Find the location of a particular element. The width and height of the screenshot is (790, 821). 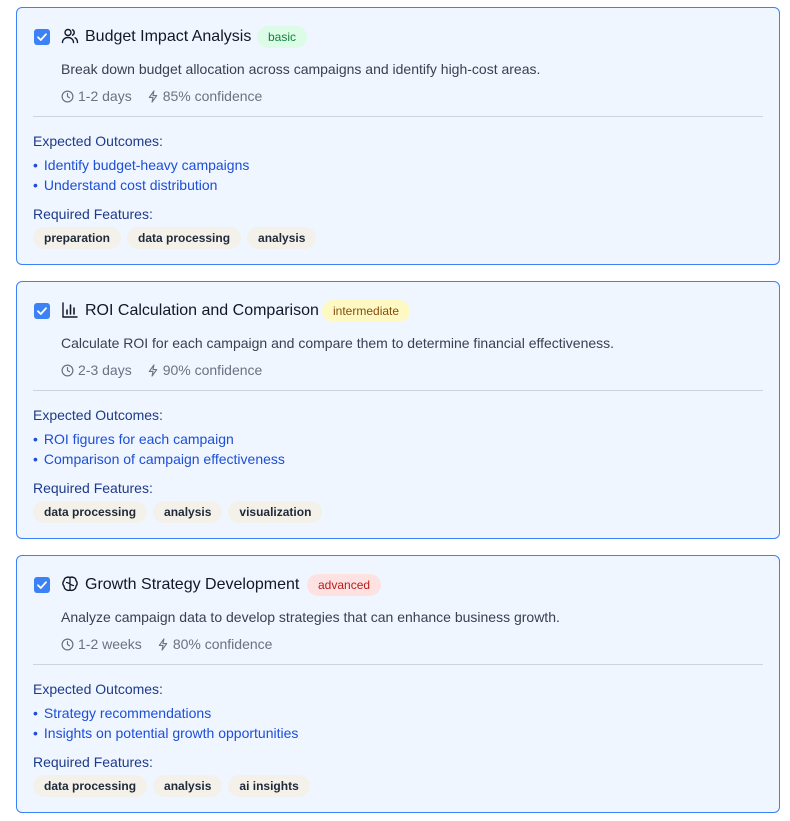

feature-tag: preparation is located at coordinates (77, 238).